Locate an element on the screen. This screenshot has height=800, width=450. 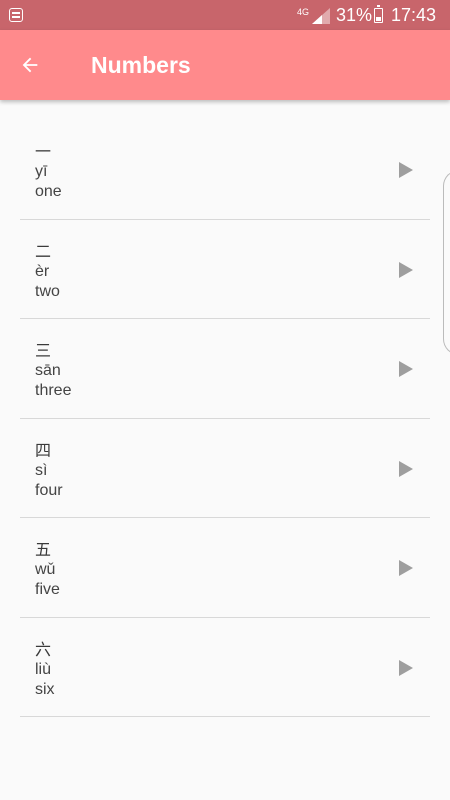
list-item: 一 yī one is located at coordinates (225, 170).